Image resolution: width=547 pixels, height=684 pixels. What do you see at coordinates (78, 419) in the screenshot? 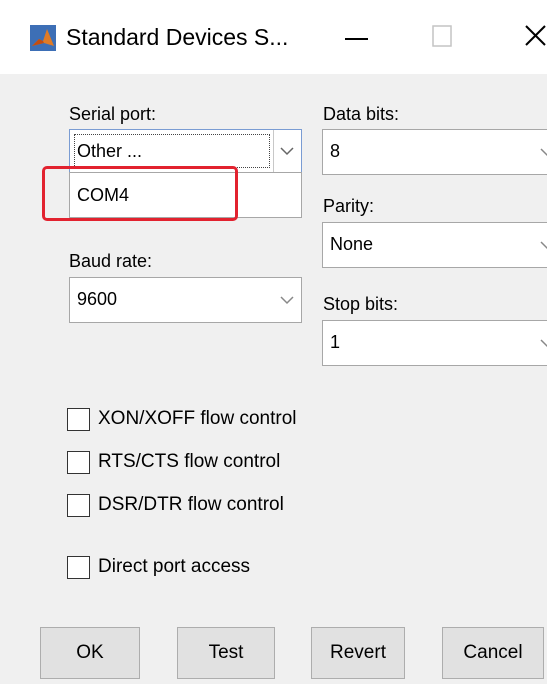
I see `xon-xoff-checkbox` at bounding box center [78, 419].